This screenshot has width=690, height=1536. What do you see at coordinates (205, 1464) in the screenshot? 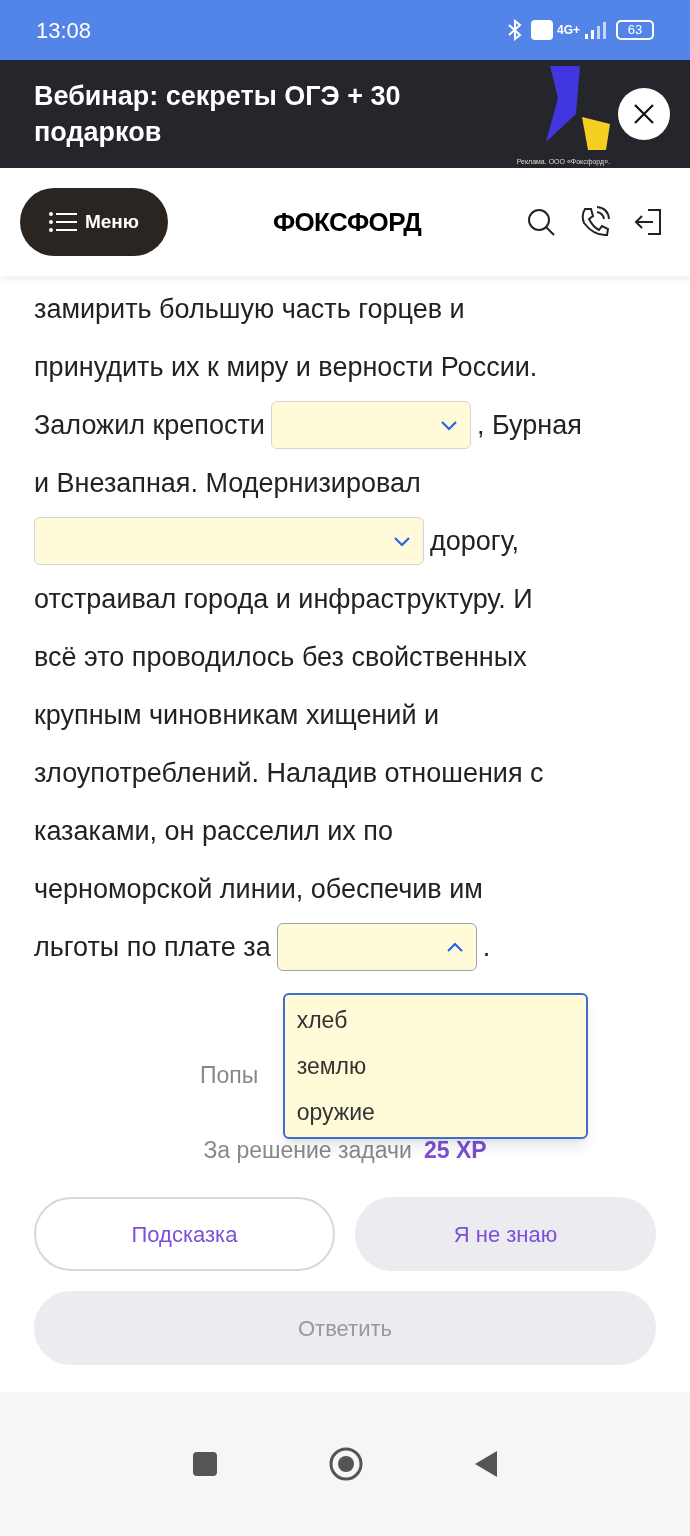
I see `square-icon` at bounding box center [205, 1464].